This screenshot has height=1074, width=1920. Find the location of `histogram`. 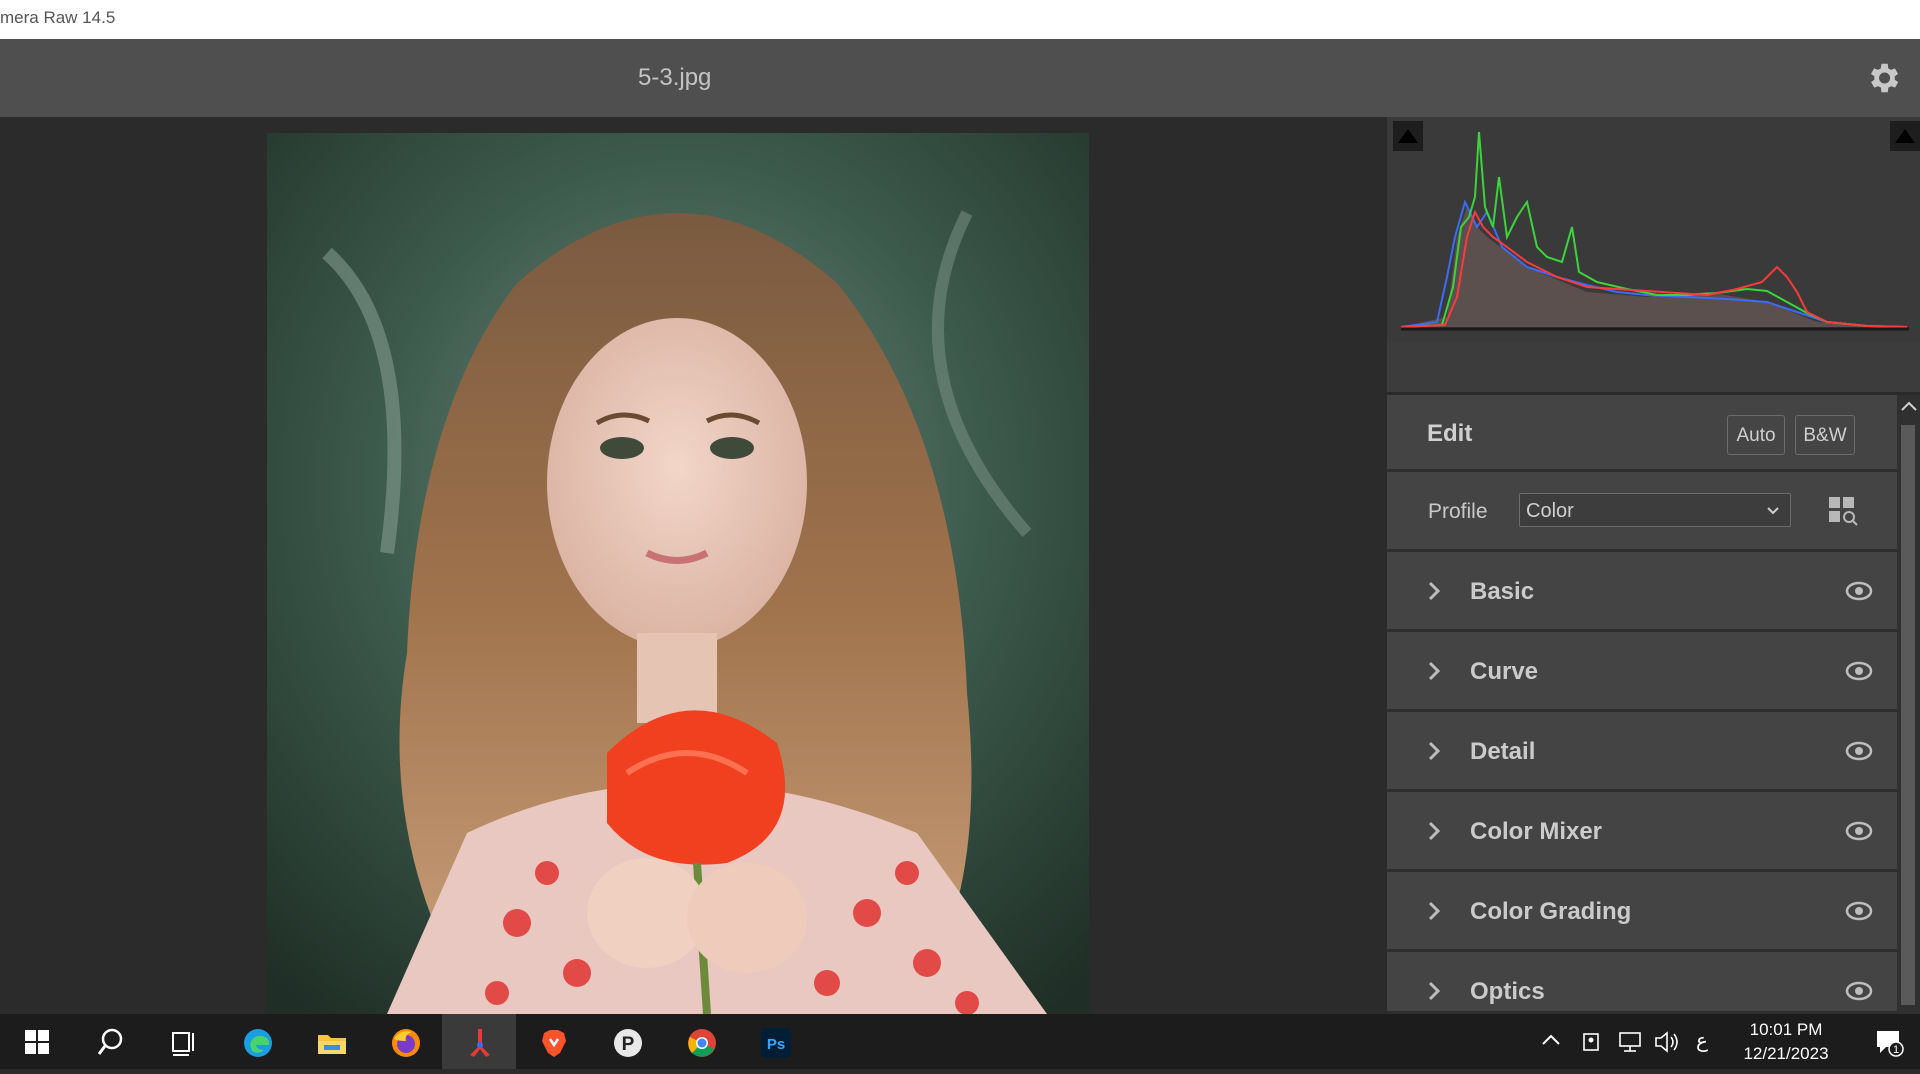

histogram is located at coordinates (1653, 229).